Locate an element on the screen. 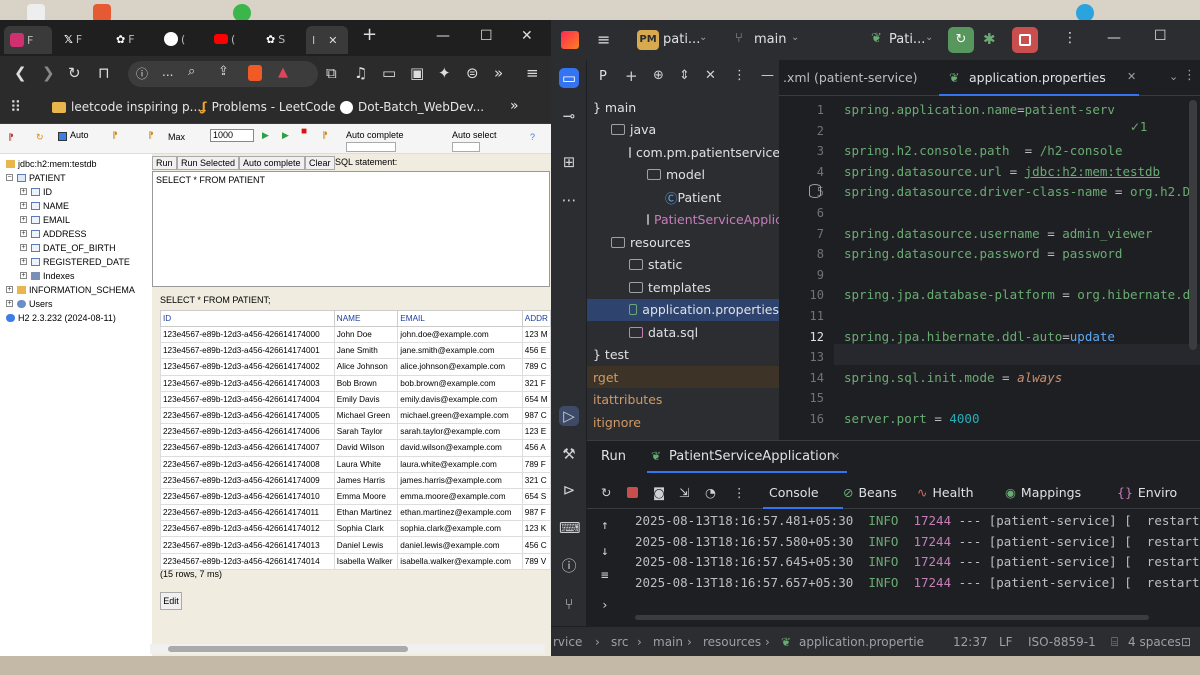 The width and height of the screenshot is (1200, 675). bookmarks-overflow-button: » is located at coordinates (514, 106).